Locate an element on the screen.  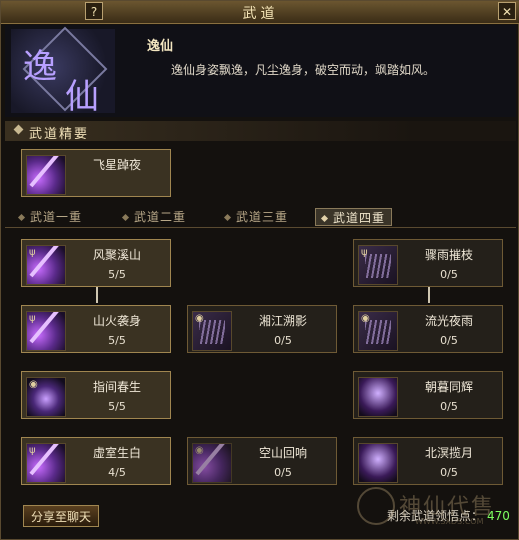
class-description: 逸仙身姿飘逸，凡尘逸身，破空而动，飒踏如风。 is located at coordinates (303, 70).